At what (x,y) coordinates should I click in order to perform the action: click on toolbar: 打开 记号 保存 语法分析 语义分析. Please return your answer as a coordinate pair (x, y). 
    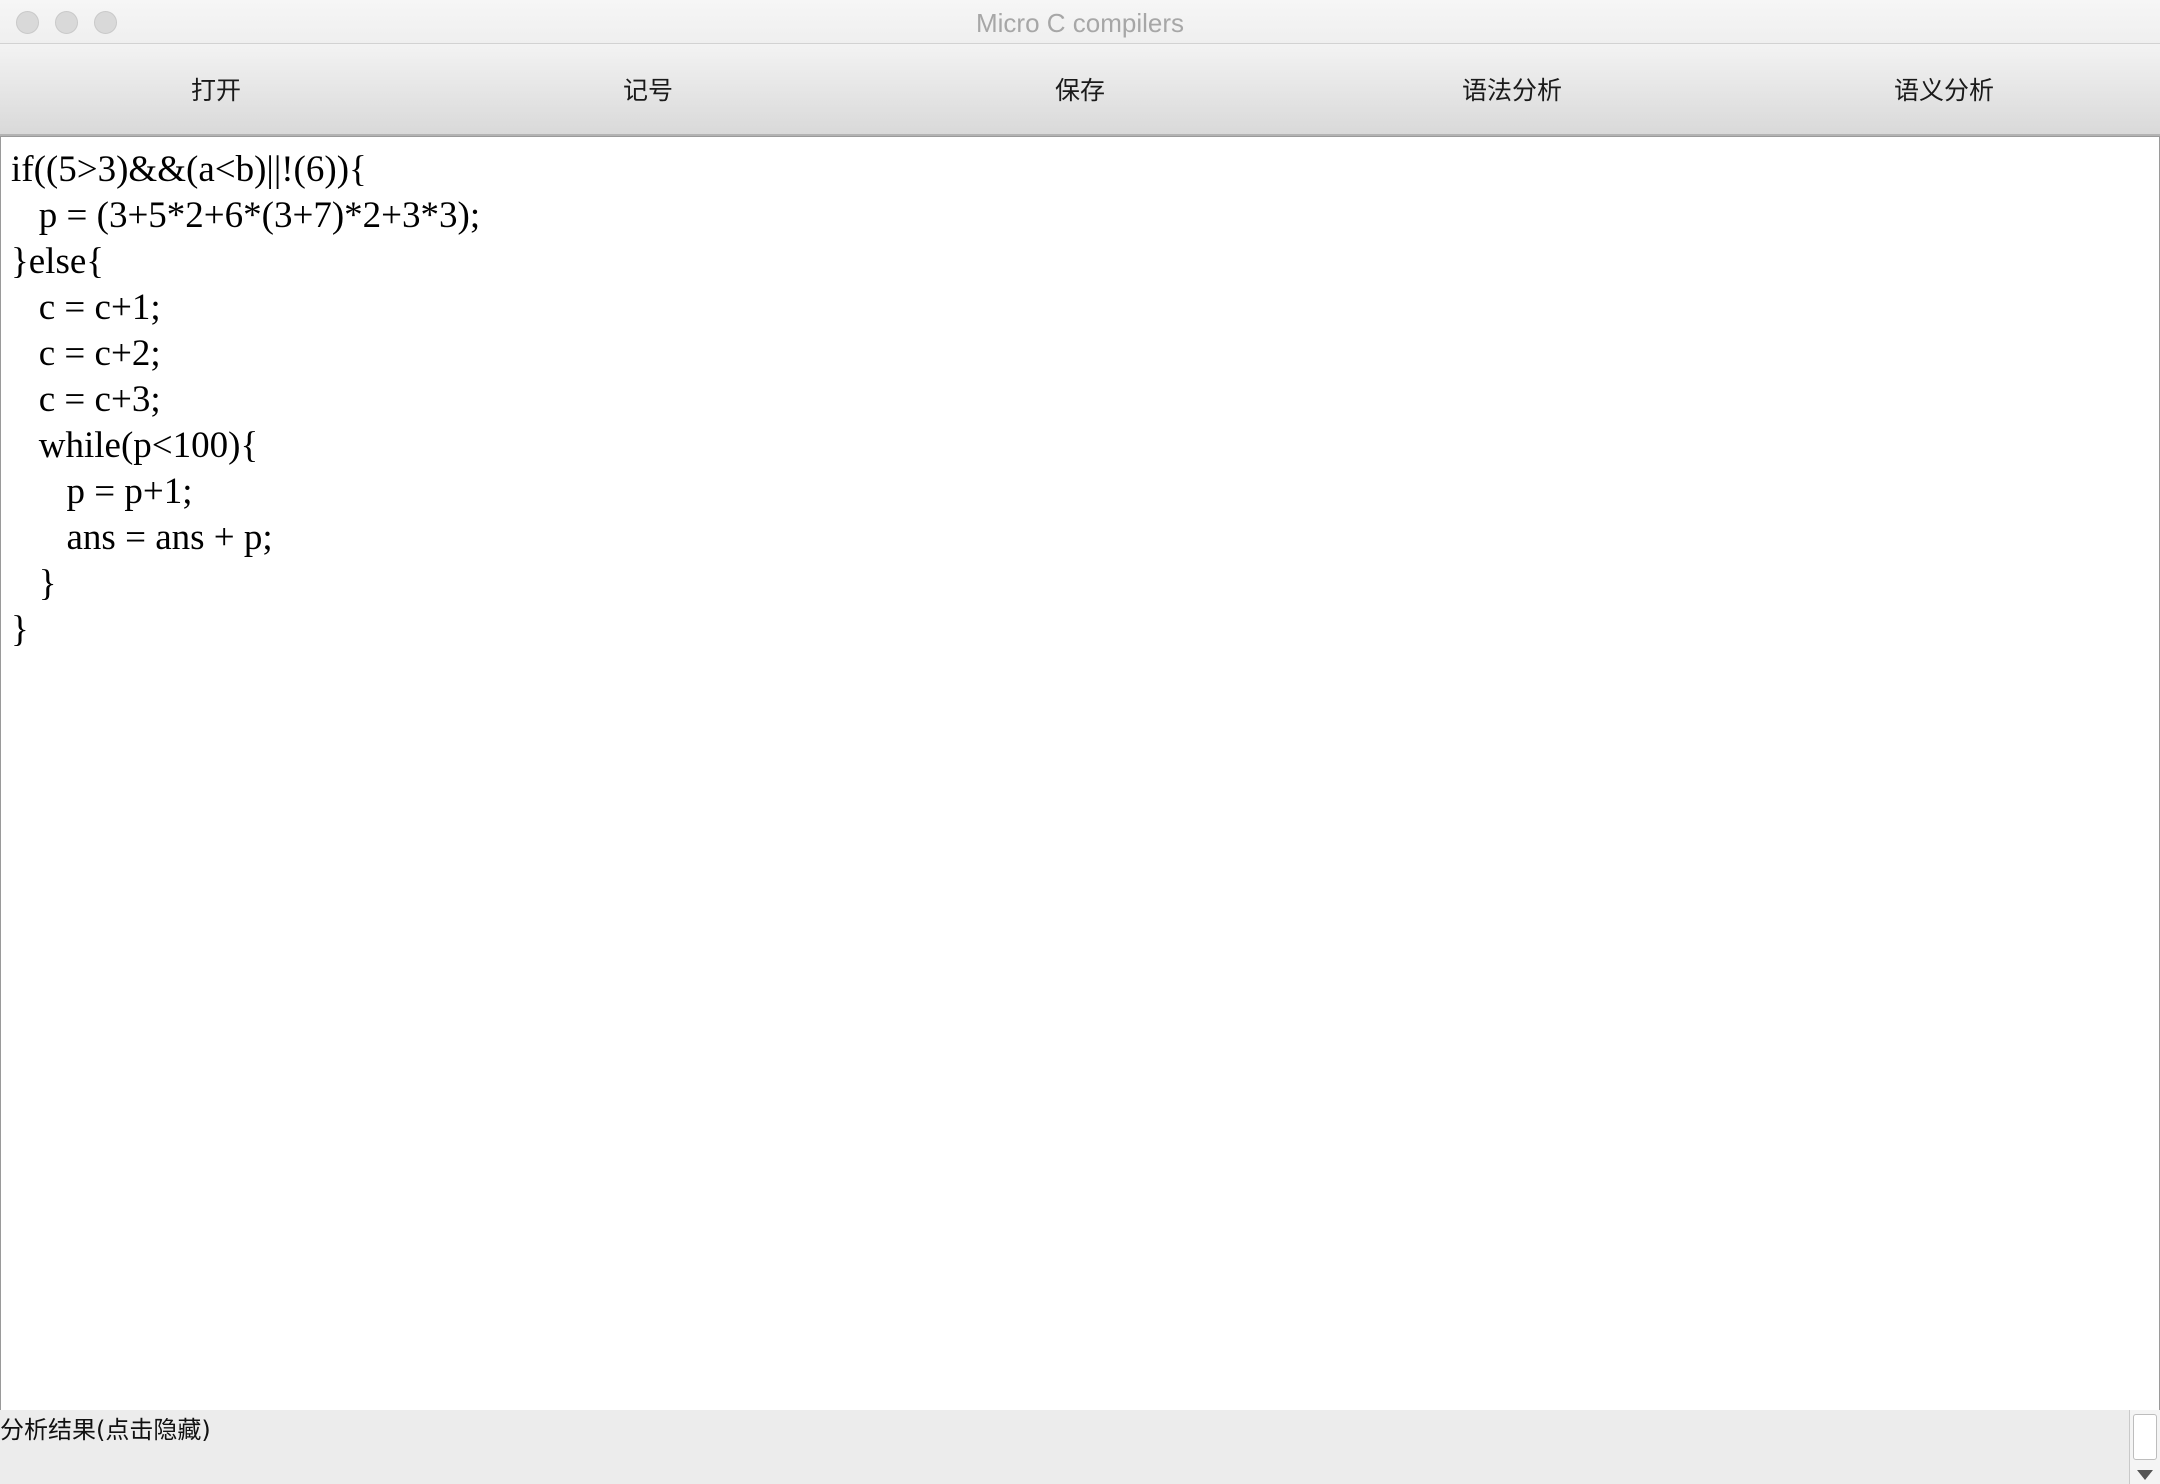
    Looking at the image, I should click on (1080, 90).